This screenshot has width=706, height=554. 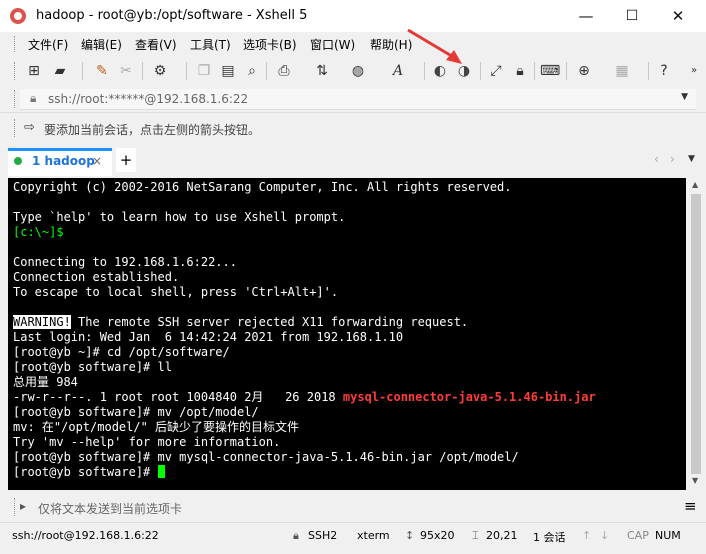 I want to click on status-terminal-type: xterm, so click(x=373, y=535).